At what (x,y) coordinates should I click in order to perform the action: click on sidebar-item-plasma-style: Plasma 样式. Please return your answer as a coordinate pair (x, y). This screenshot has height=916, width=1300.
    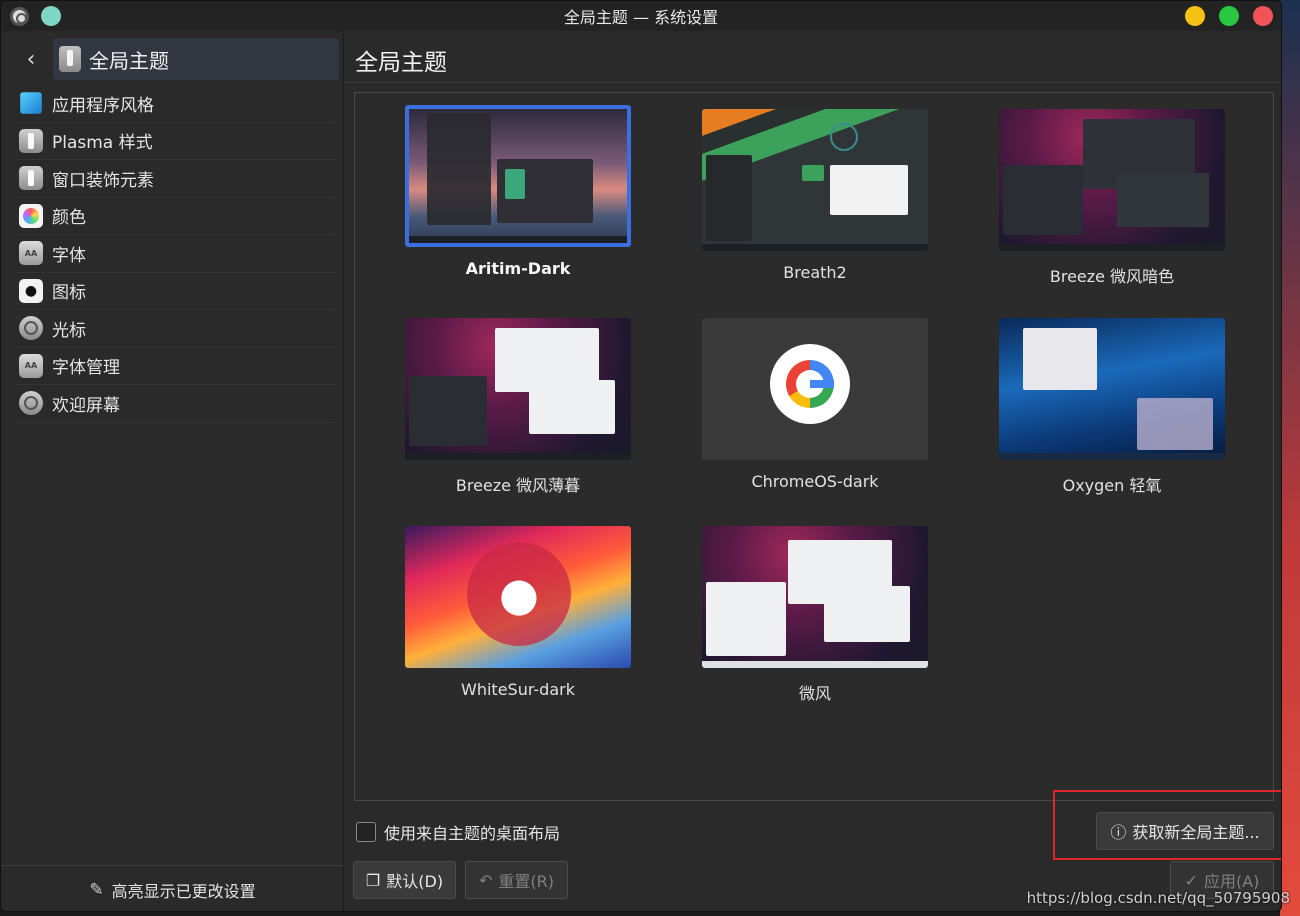
    Looking at the image, I should click on (175, 141).